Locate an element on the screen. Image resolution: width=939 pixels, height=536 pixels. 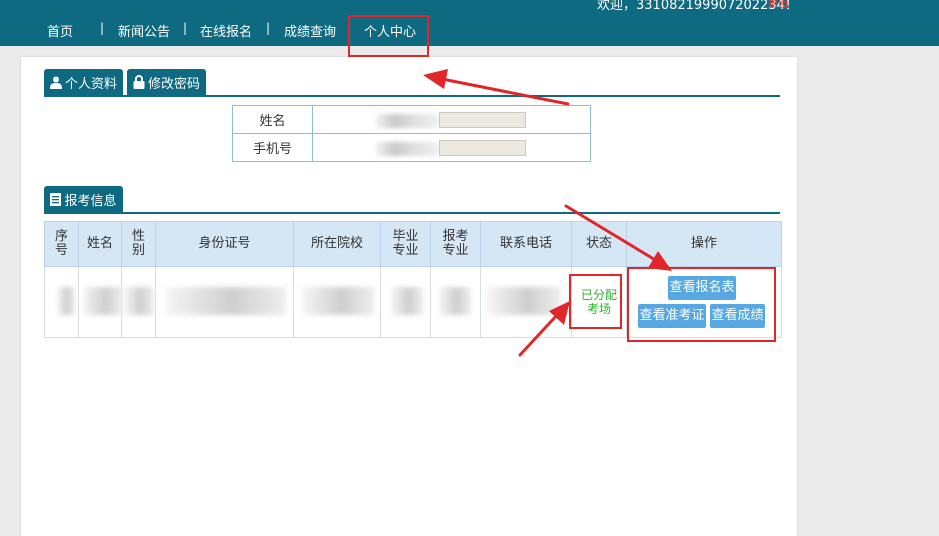
nav-news: 新闻公告 is located at coordinates (144, 30).